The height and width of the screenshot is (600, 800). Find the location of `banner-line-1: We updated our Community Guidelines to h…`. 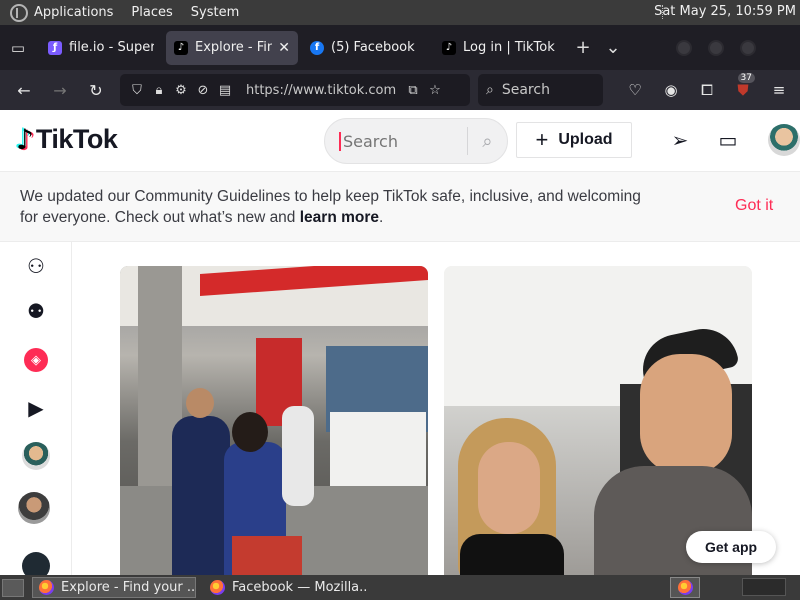

banner-line-1: We updated our Community Guidelines to h… is located at coordinates (330, 196).